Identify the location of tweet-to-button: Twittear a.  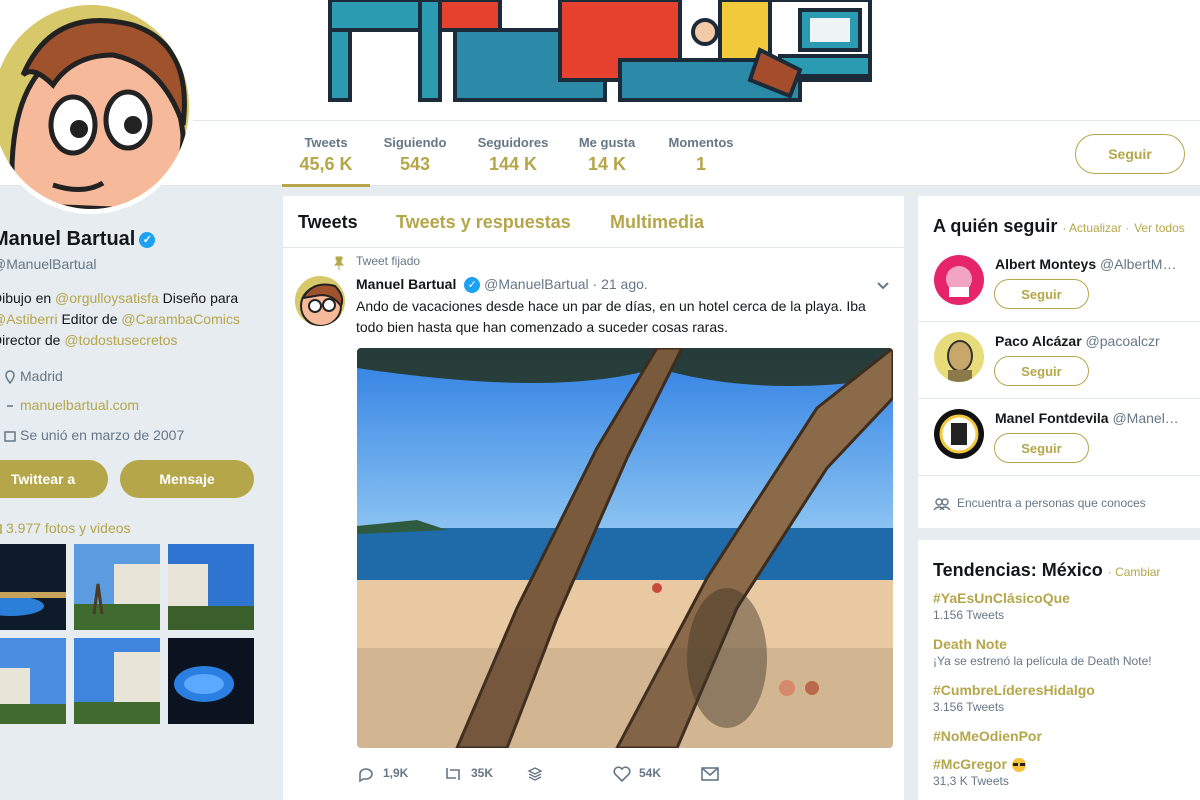
(54, 479).